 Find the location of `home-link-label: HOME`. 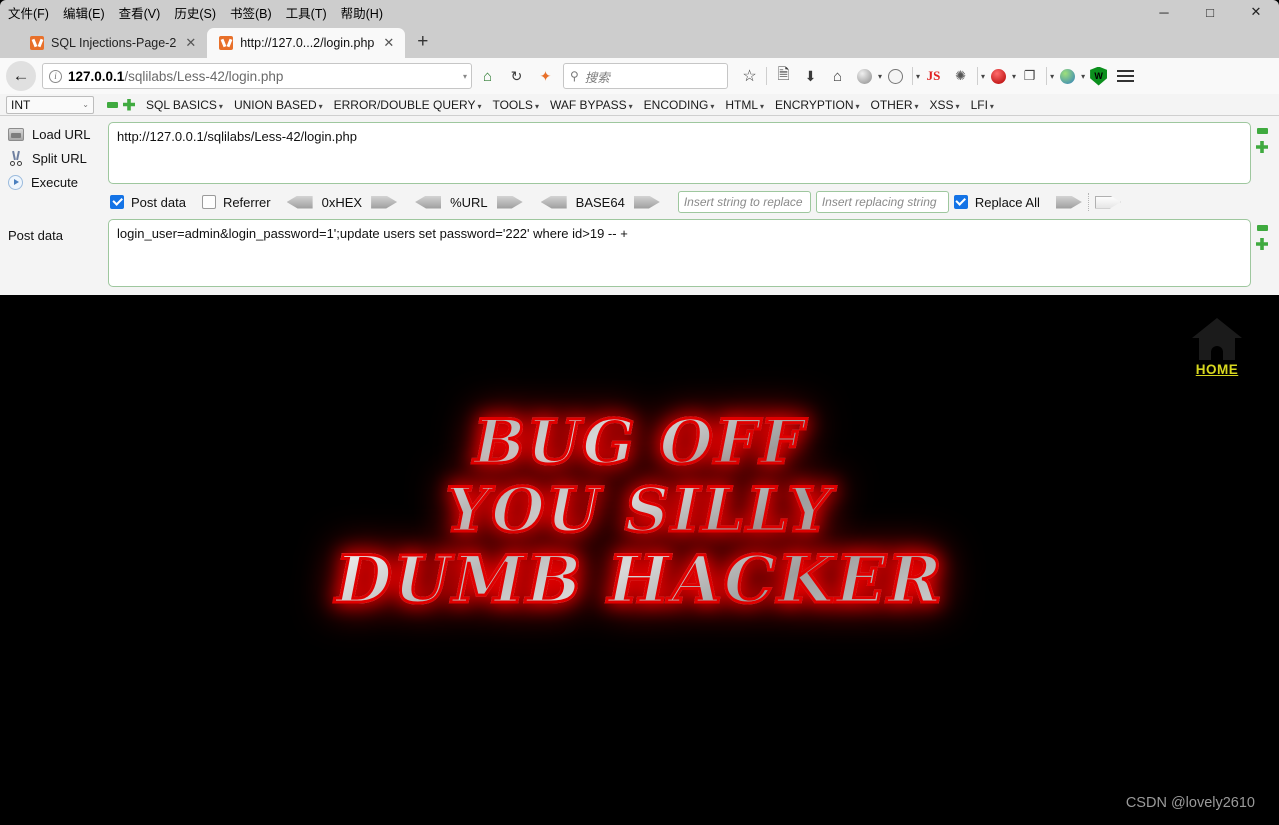

home-link-label: HOME is located at coordinates (1217, 369).